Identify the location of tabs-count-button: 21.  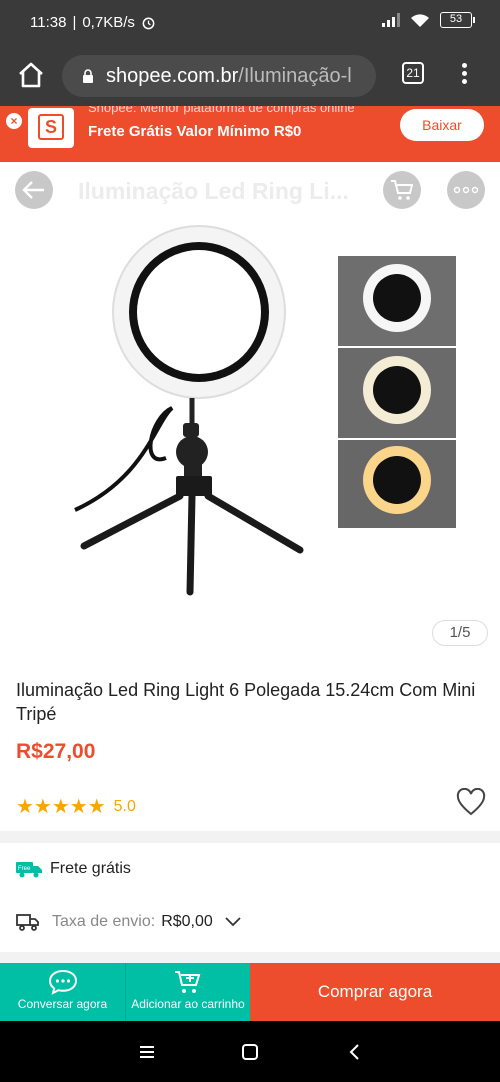
(413, 73).